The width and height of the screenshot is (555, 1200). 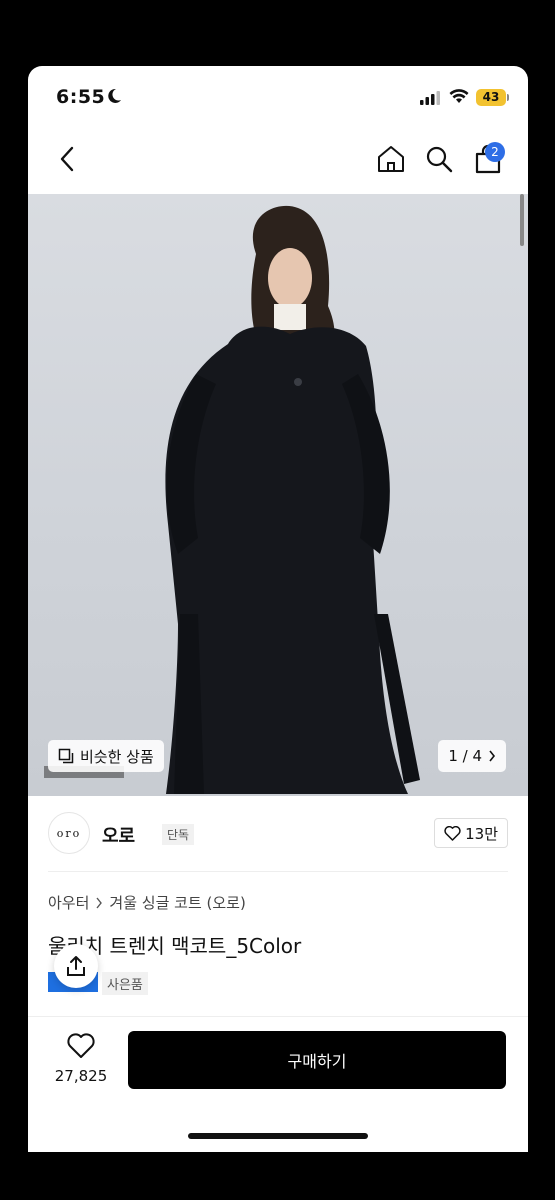 I want to click on brand-like-button: 13만, so click(x=471, y=833).